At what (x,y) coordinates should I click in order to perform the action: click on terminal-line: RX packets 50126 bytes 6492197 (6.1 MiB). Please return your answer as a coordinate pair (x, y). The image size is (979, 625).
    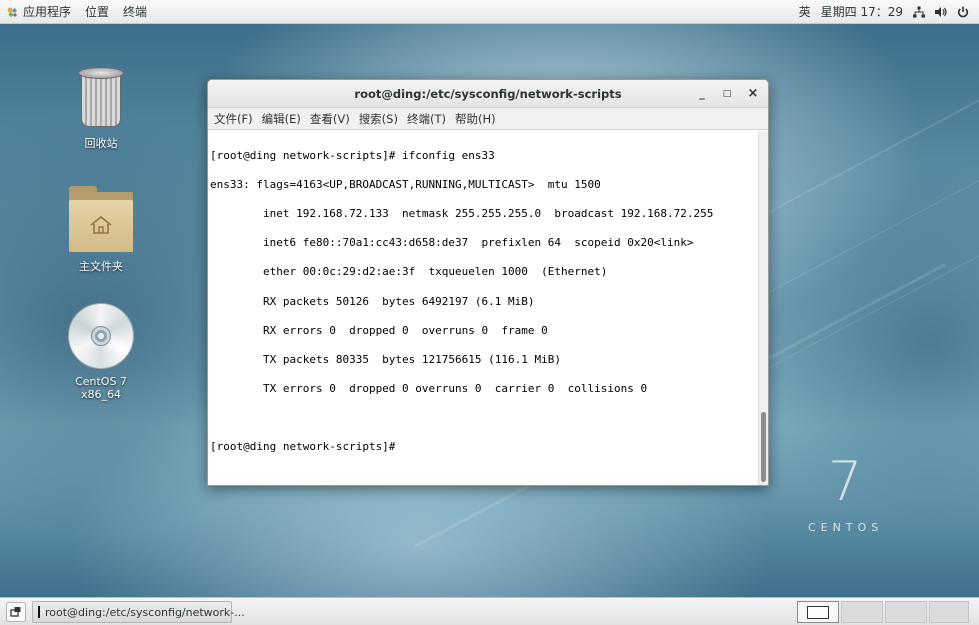
    Looking at the image, I should click on (372, 301).